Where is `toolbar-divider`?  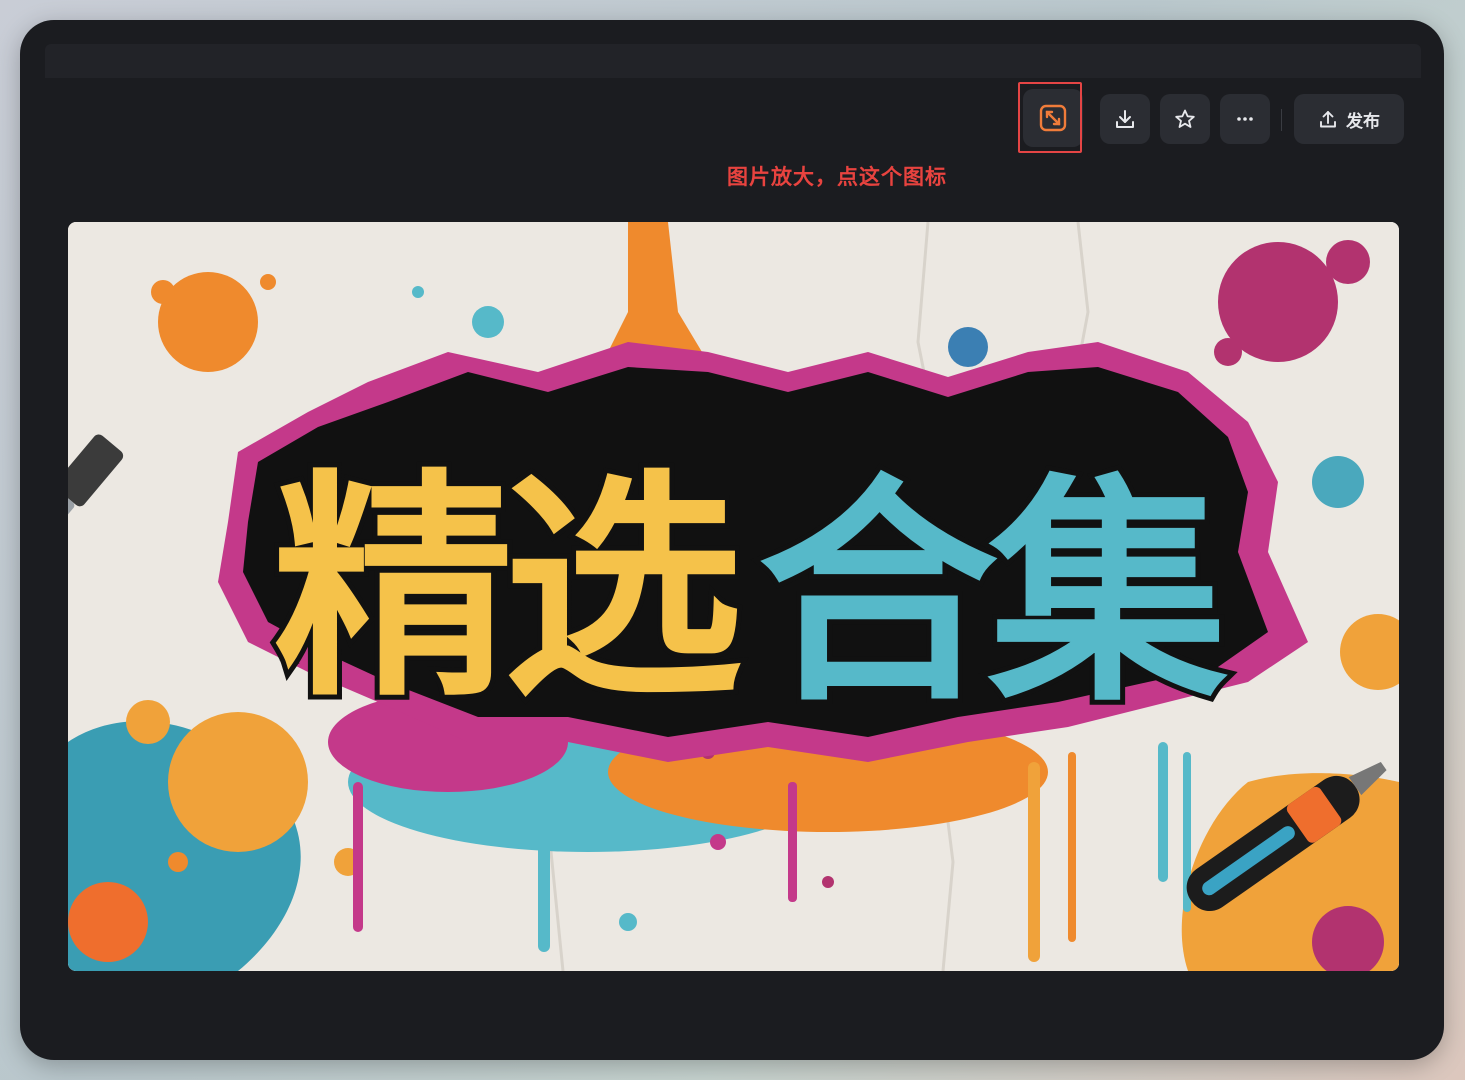
toolbar-divider is located at coordinates (1281, 120).